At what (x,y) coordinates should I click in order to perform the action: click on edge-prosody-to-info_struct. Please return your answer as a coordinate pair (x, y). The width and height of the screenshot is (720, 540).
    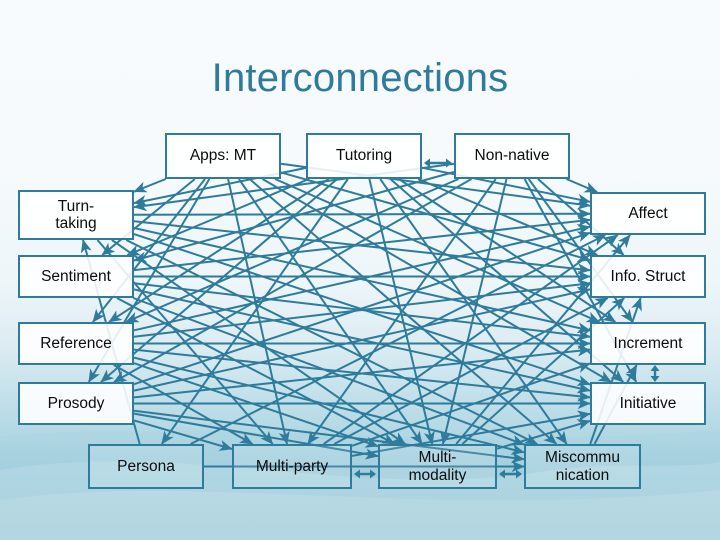
    Looking at the image, I should click on (362, 339).